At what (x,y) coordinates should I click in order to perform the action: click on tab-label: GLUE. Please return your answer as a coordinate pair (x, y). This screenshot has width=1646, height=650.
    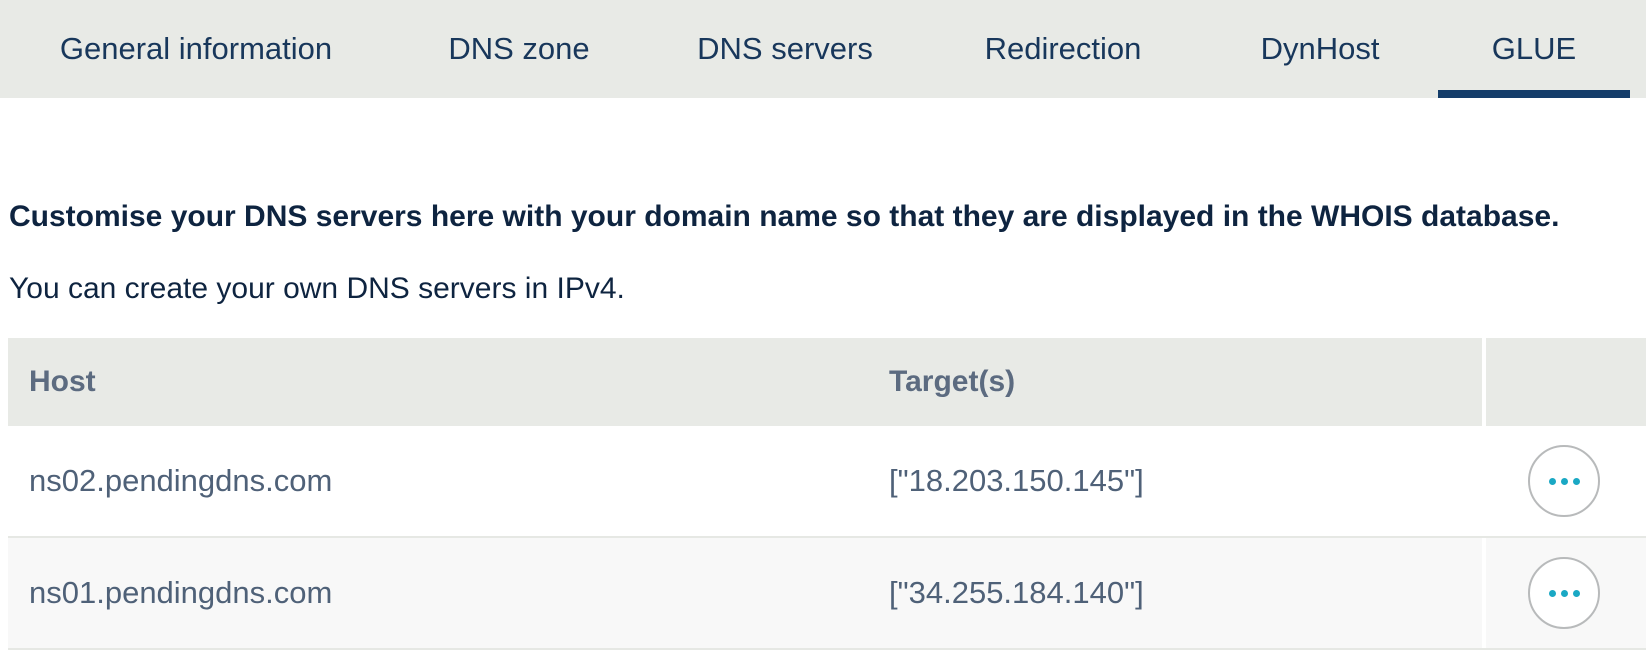
    Looking at the image, I should click on (1534, 48).